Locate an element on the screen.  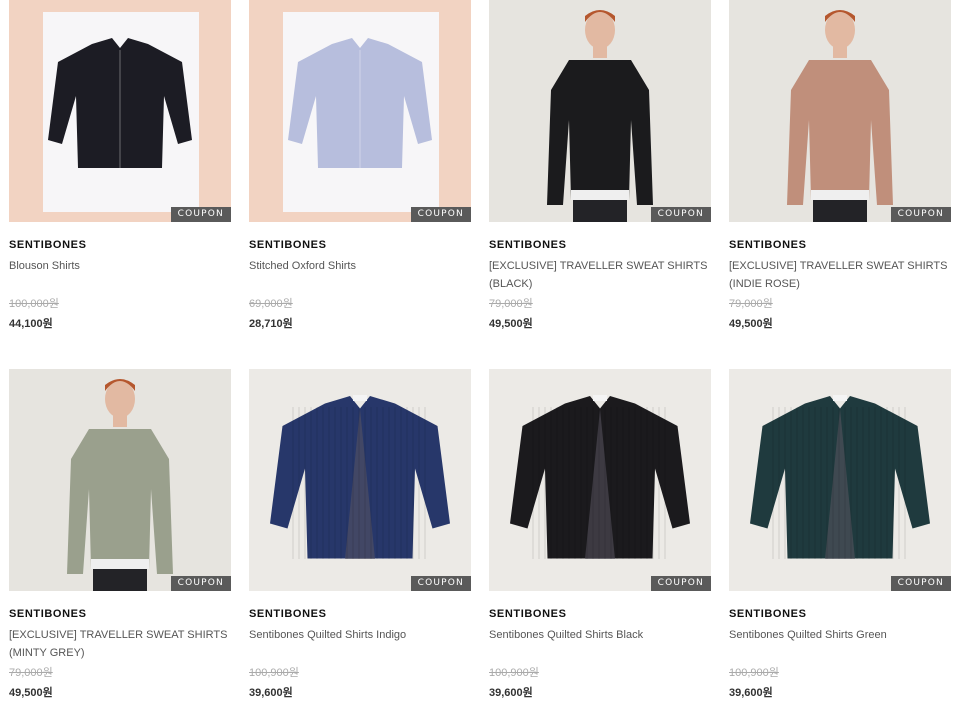
product-name: Stitched Oxford Shirts is located at coordinates (360, 275).